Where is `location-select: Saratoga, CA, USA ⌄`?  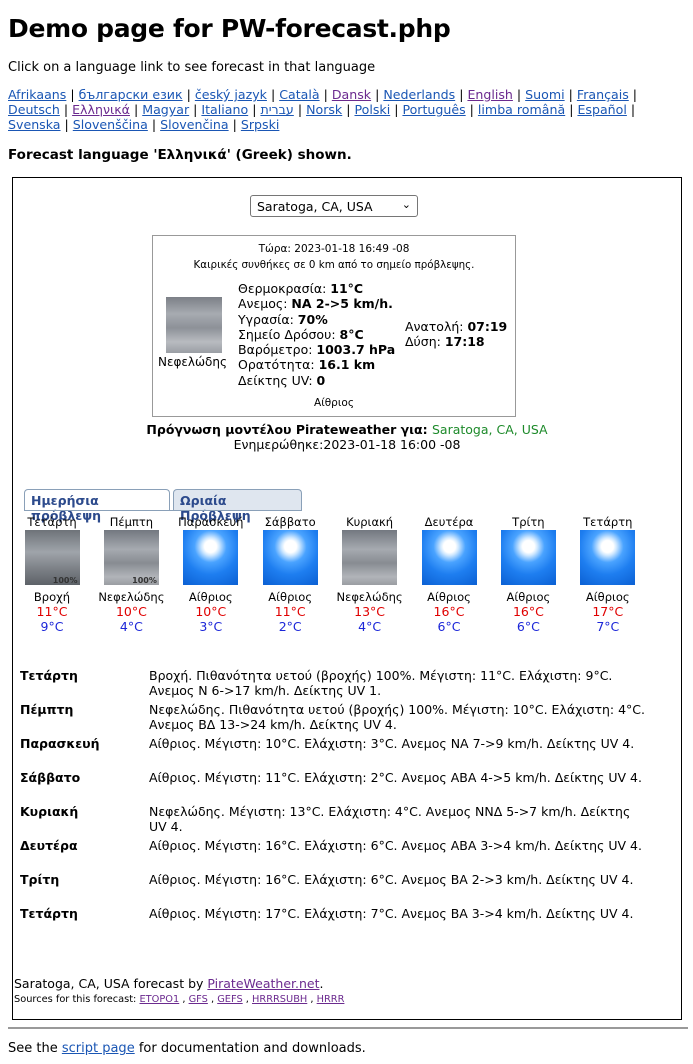 location-select: Saratoga, CA, USA ⌄ is located at coordinates (334, 206).